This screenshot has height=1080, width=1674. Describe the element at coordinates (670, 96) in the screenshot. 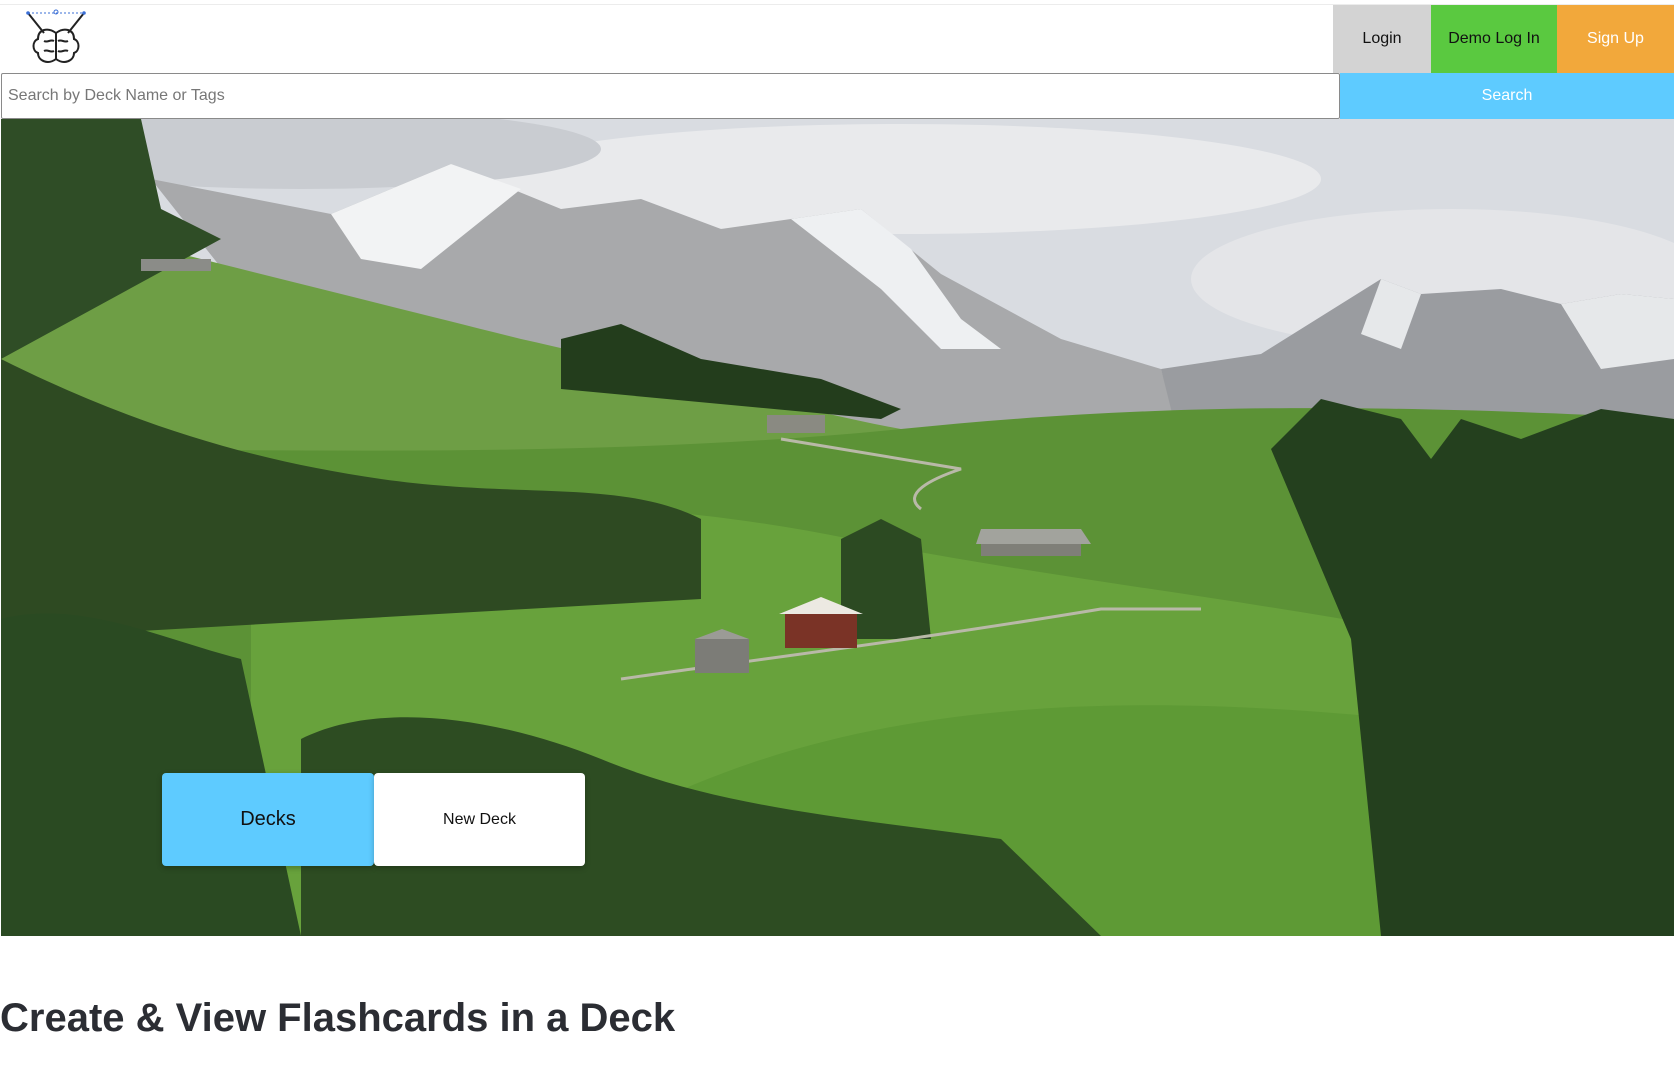

I see `search-input` at that location.